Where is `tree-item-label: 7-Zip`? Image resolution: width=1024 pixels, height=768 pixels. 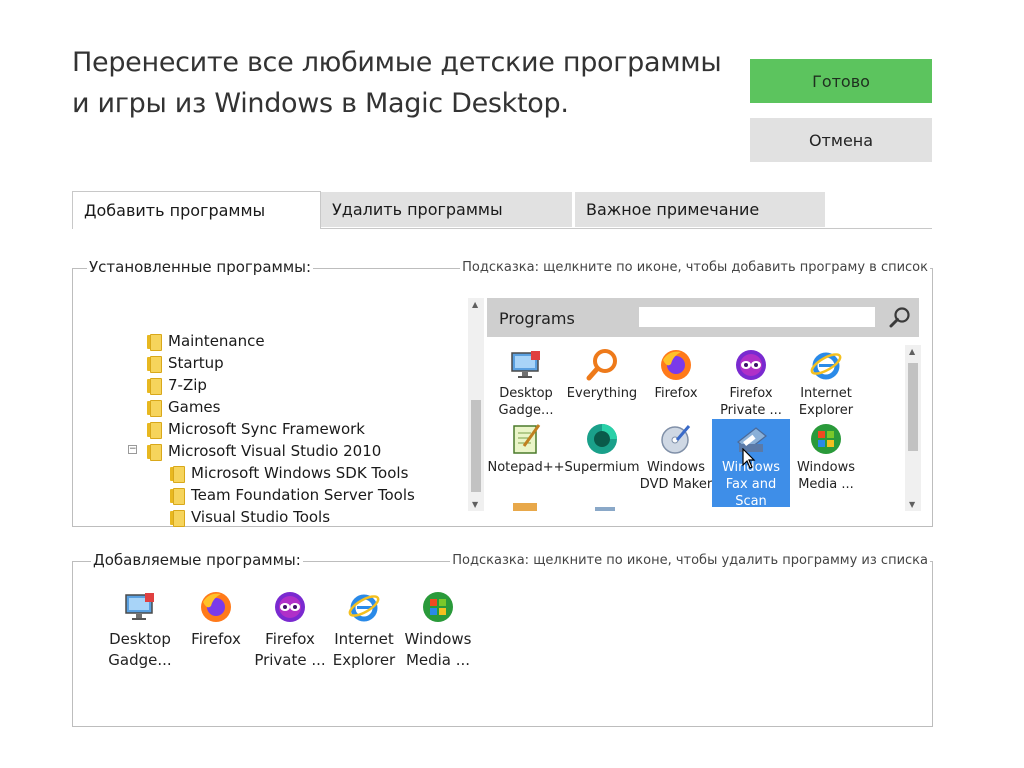 tree-item-label: 7-Zip is located at coordinates (187, 385).